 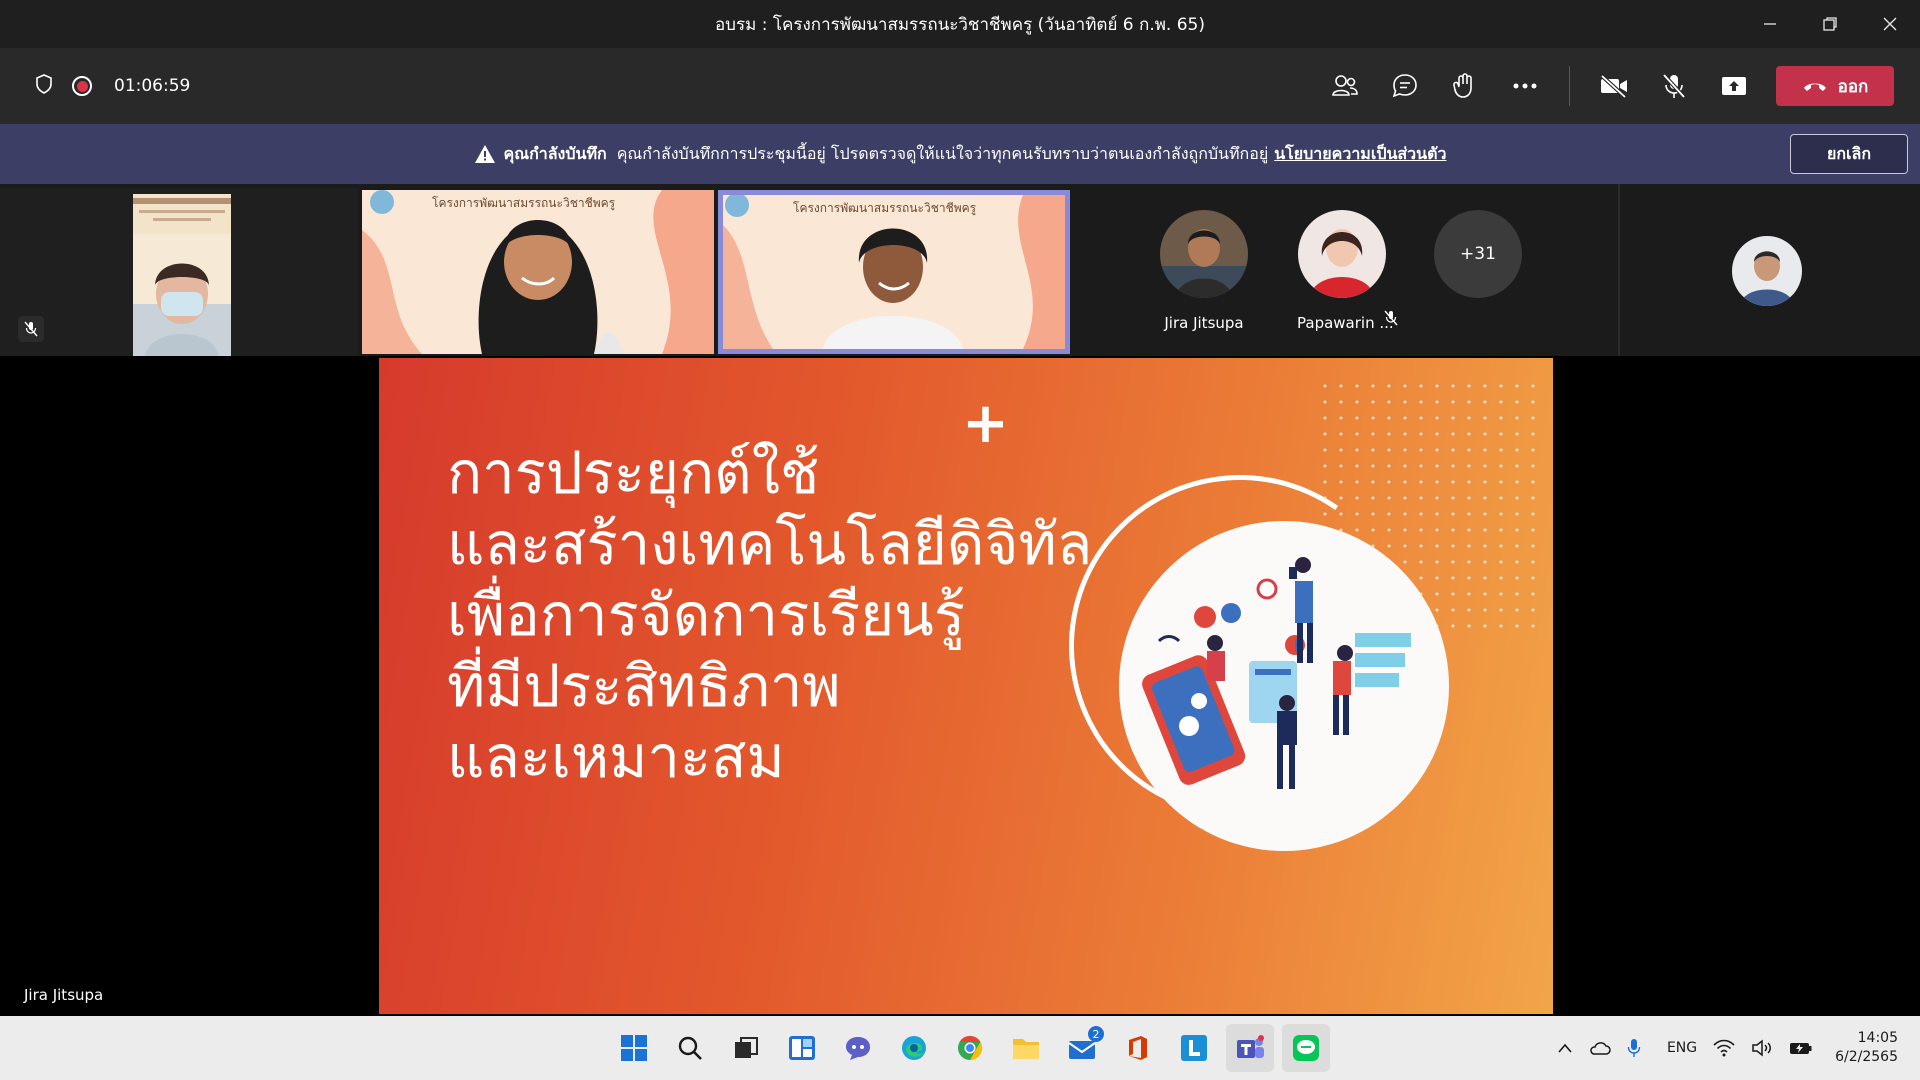 I want to click on participant-video-tile-selected: โครงการพัฒนาสมรรถนะวิชาชีพครู, so click(x=894, y=272).